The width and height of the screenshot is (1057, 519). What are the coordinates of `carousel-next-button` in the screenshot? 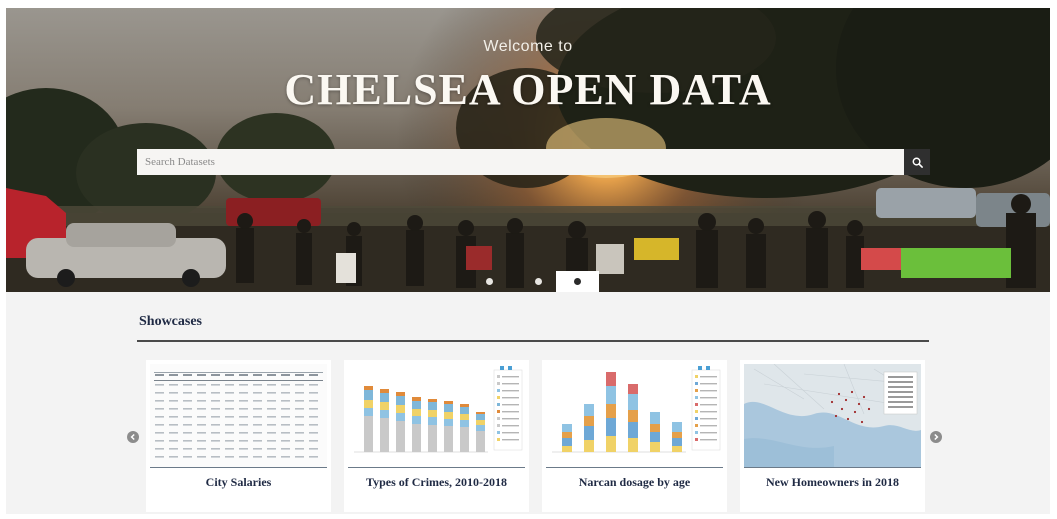 It's located at (936, 437).